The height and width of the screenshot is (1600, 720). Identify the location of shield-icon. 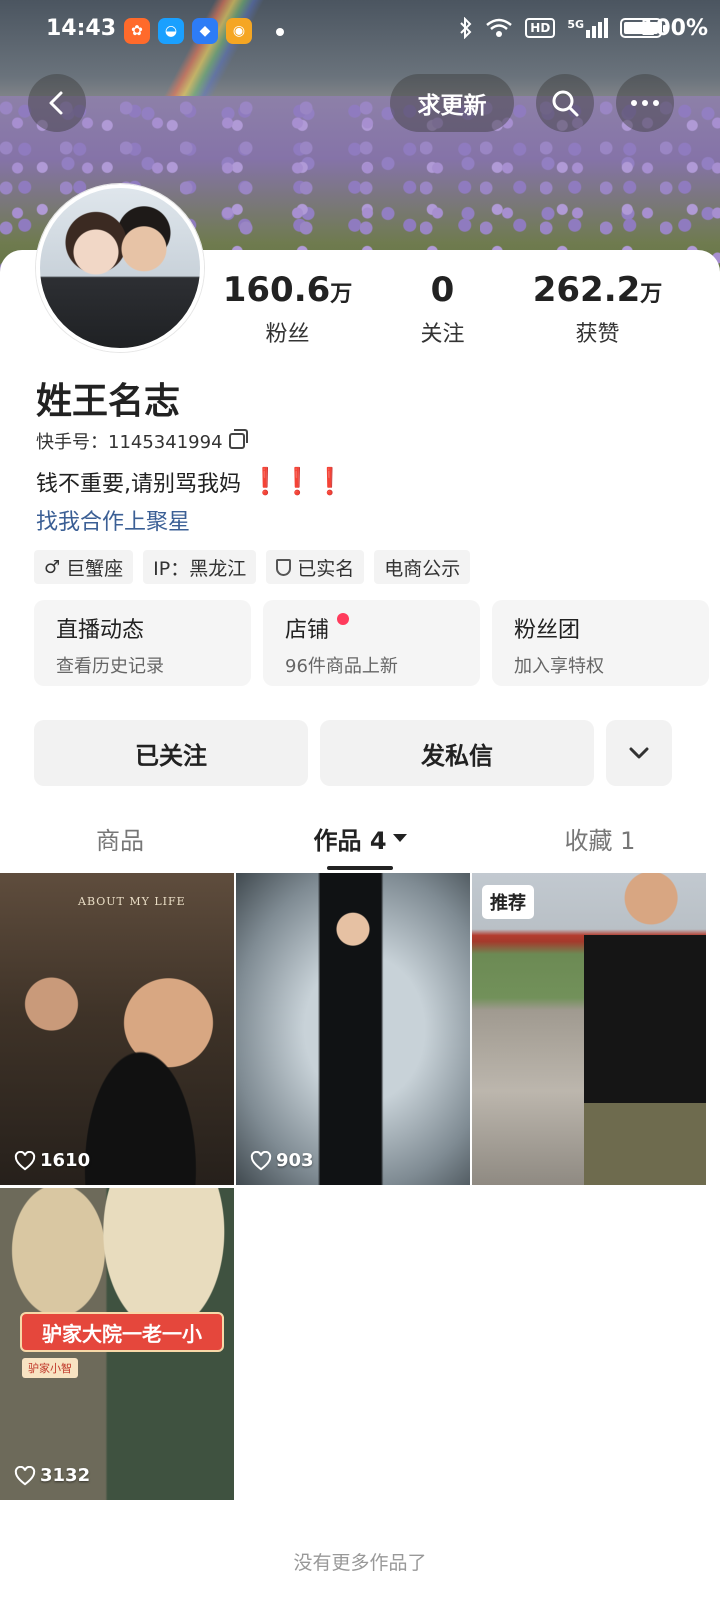
(284, 567).